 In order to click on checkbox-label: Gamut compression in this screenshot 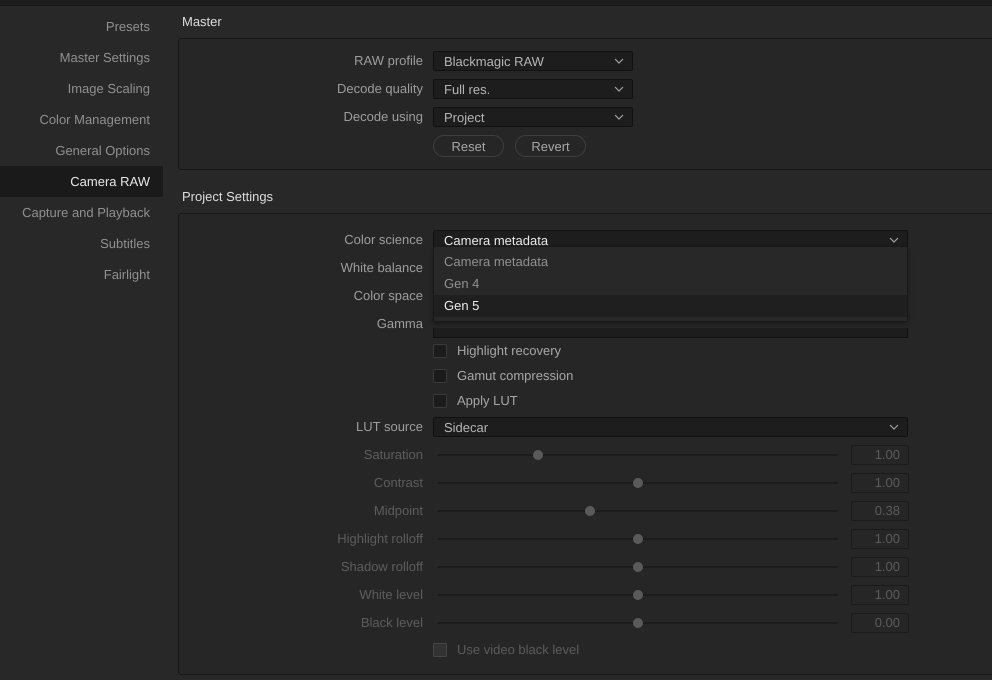, I will do `click(515, 375)`.